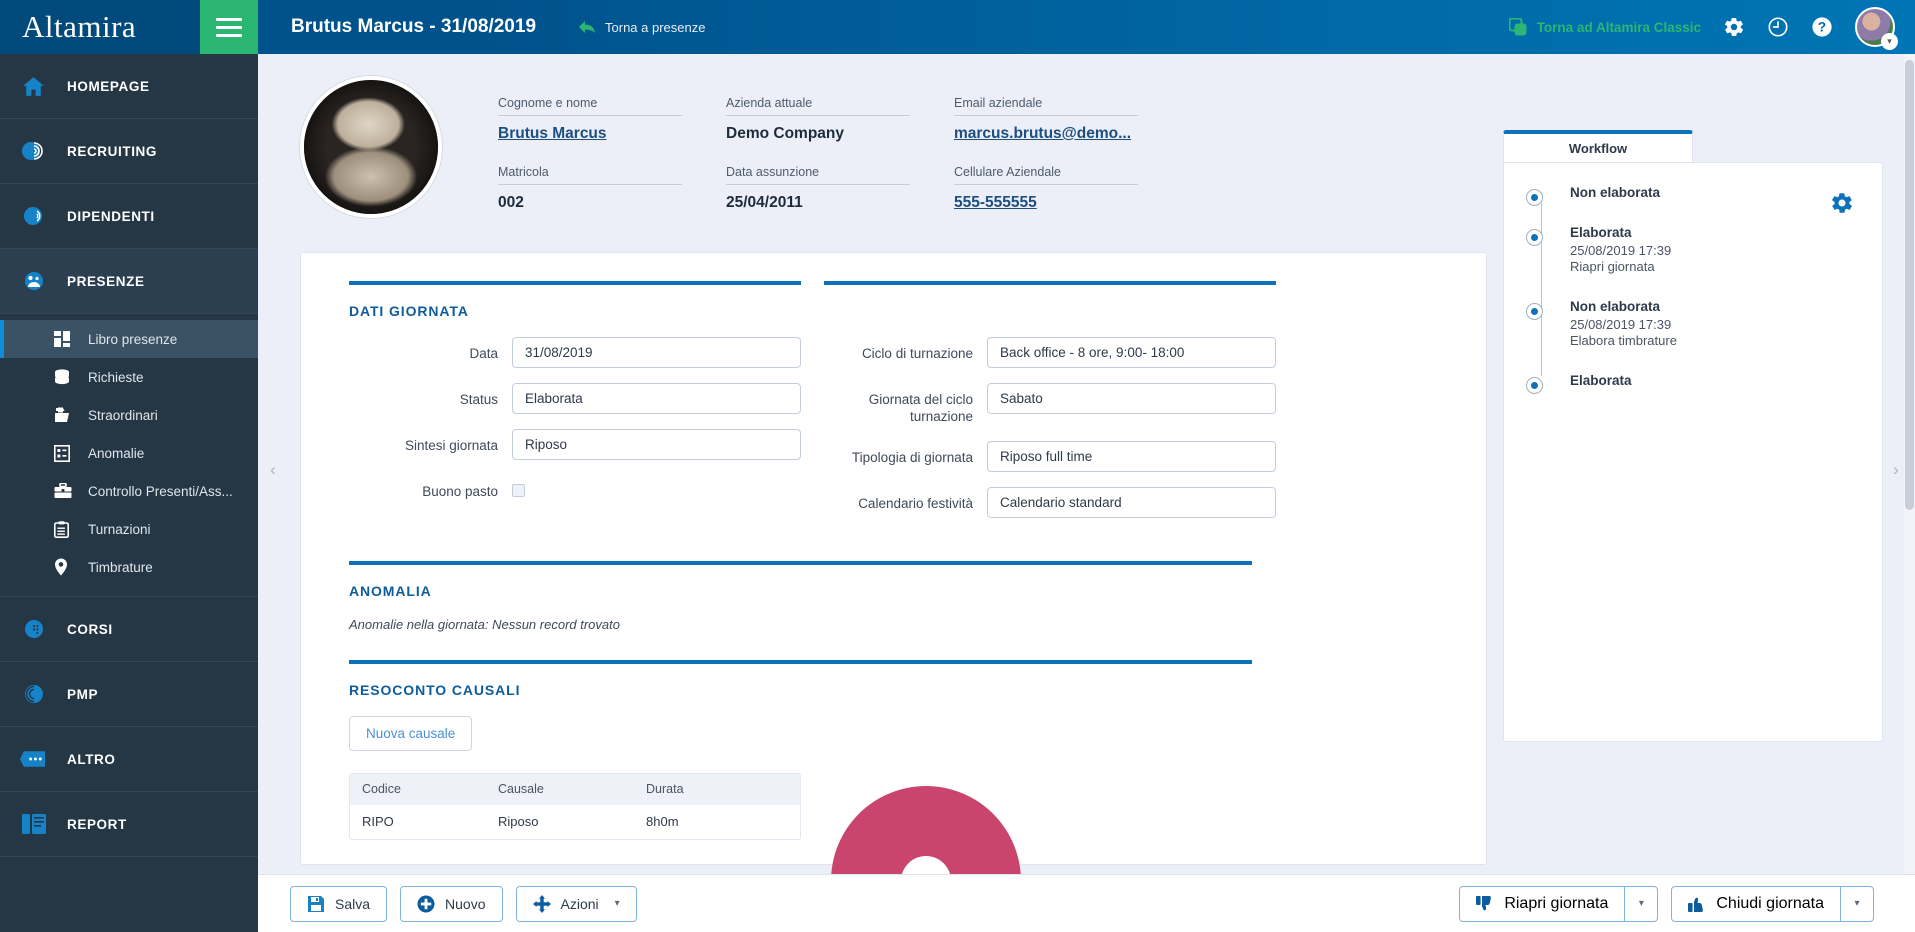  I want to click on checkbox-buono-pasto, so click(518, 490).